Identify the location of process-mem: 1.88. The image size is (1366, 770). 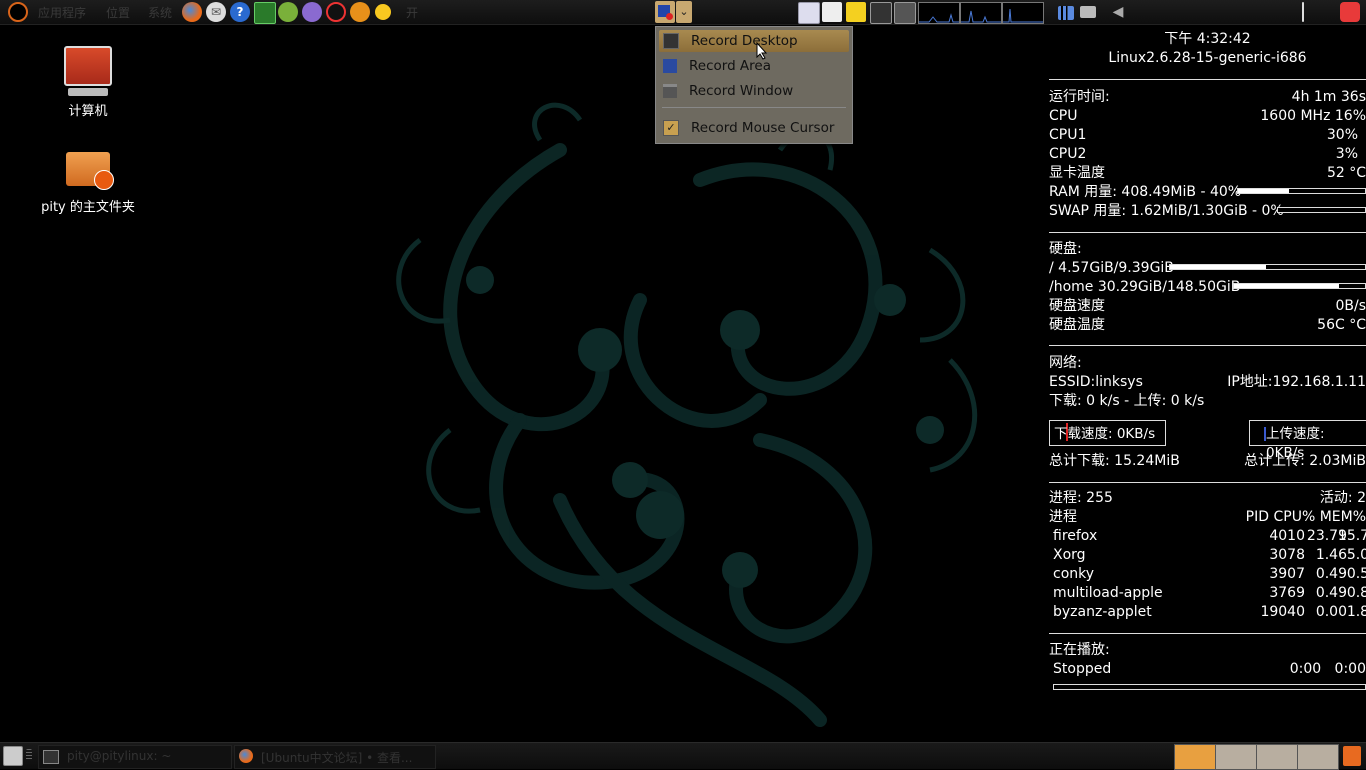
(1356, 612).